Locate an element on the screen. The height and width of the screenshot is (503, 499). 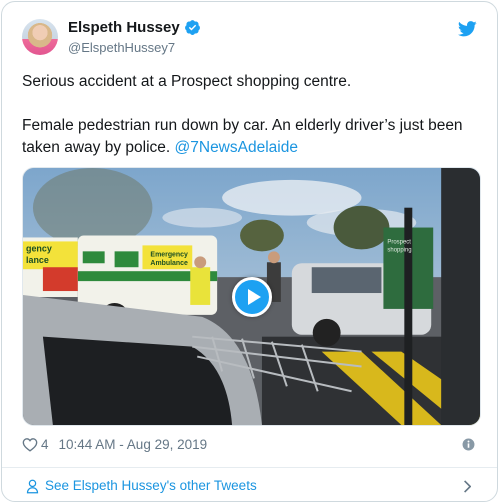
verified-badge-icon is located at coordinates (192, 27).